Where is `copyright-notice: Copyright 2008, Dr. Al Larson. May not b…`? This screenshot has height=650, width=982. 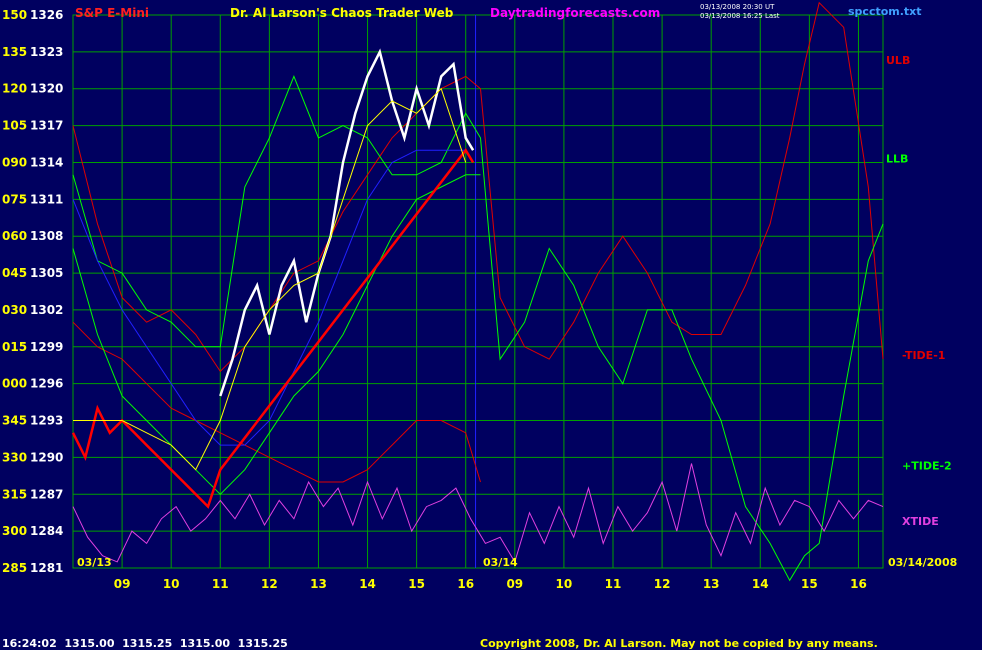 copyright-notice: Copyright 2008, Dr. Al Larson. May not b… is located at coordinates (679, 643).